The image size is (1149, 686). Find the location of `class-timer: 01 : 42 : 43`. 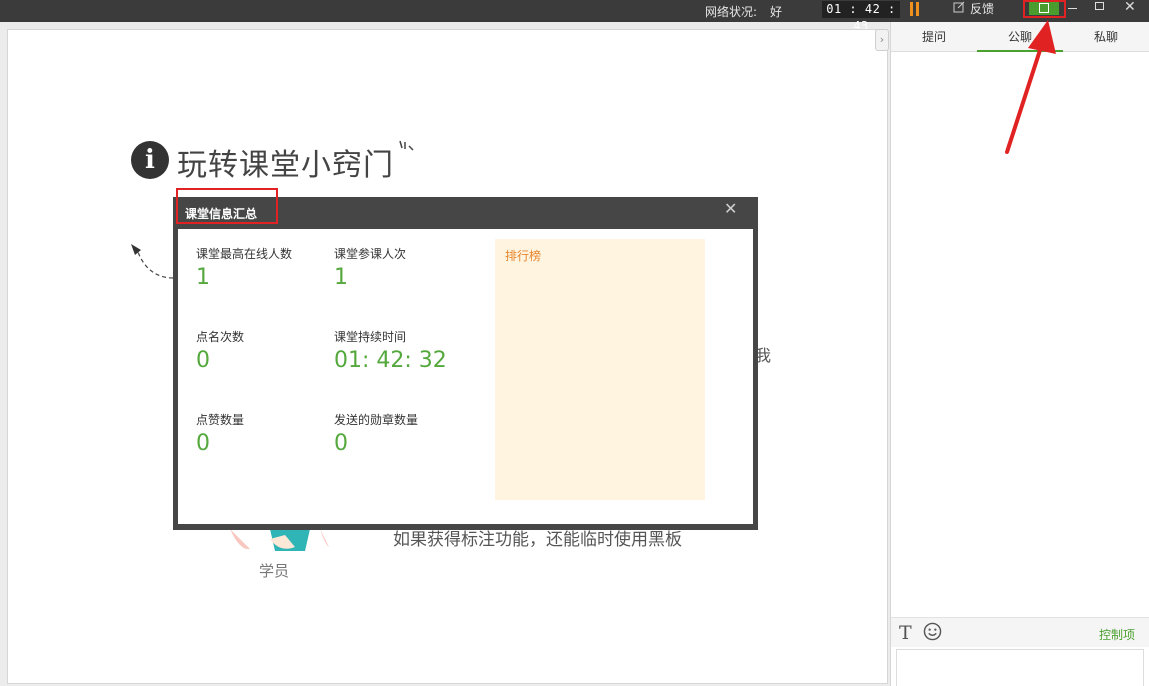

class-timer: 01 : 42 : 43 is located at coordinates (861, 17).